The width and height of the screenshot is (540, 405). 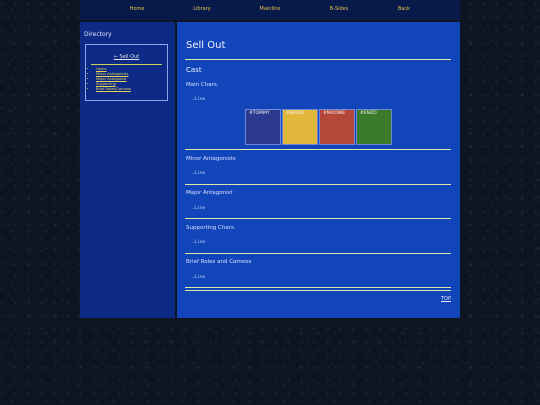 I want to click on page-title: Sell Out, so click(x=206, y=45).